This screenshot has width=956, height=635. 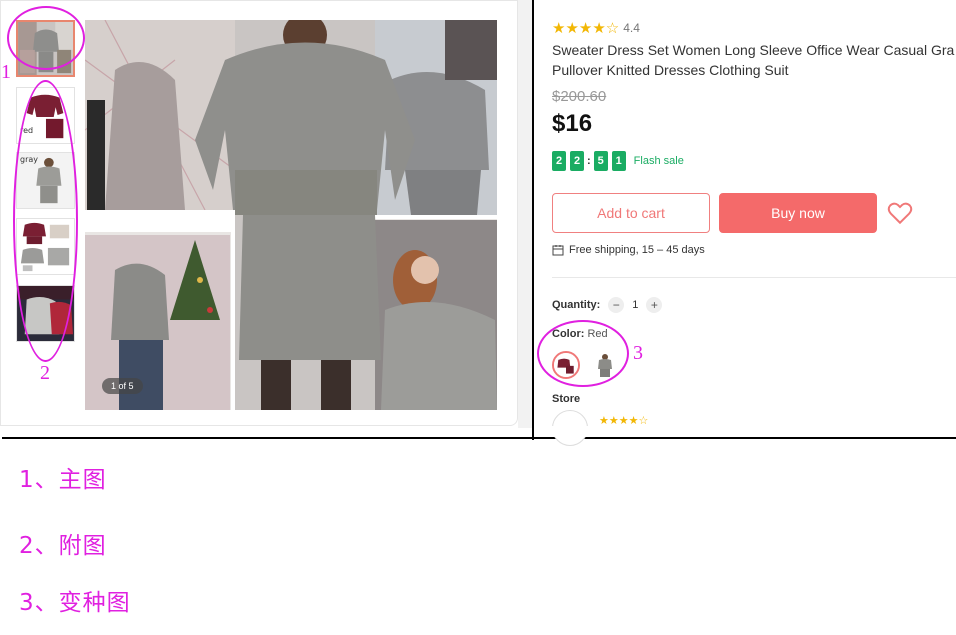 What do you see at coordinates (46, 38) in the screenshot?
I see `annotation-ellipse-main-image` at bounding box center [46, 38].